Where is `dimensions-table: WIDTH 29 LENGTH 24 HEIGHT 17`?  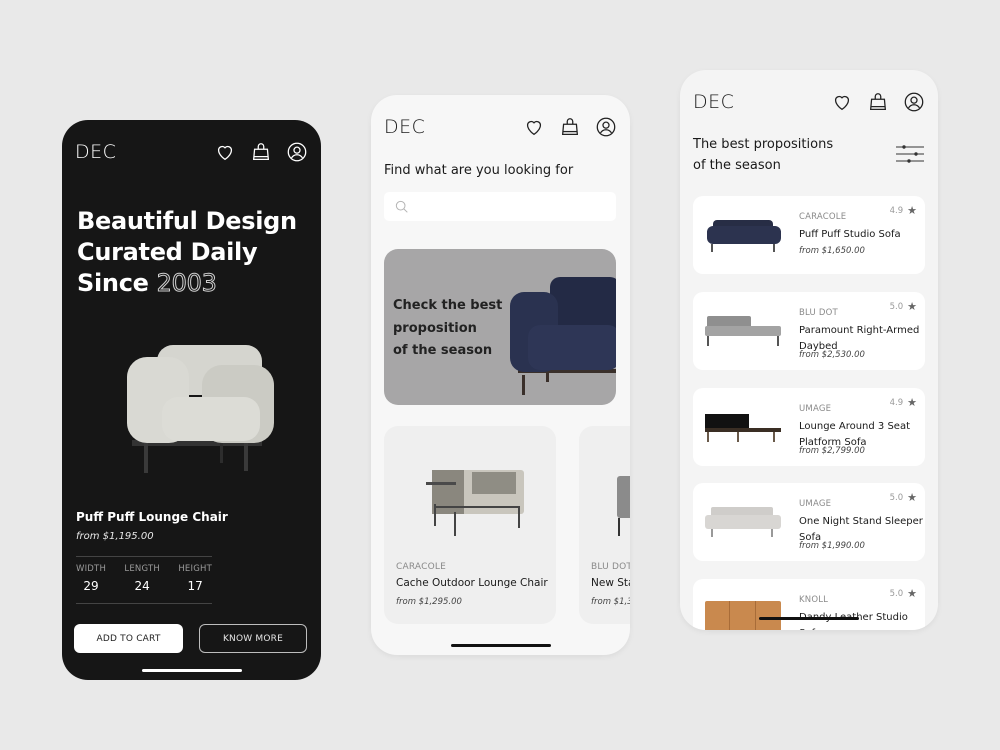
dimensions-table: WIDTH 29 LENGTH 24 HEIGHT 17 is located at coordinates (144, 580).